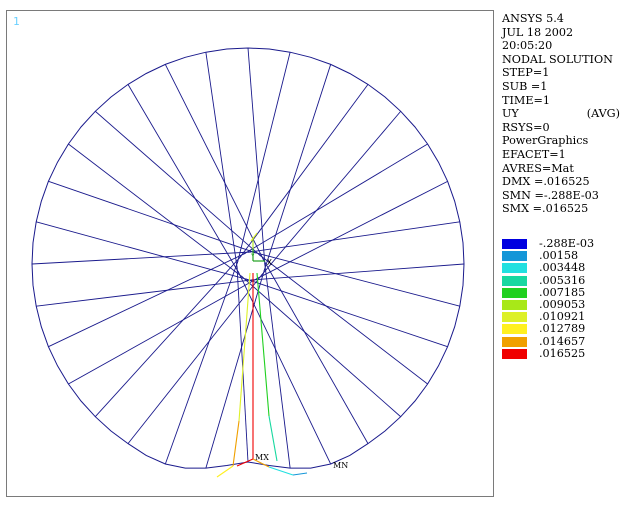 The width and height of the screenshot is (634, 510). I want to click on axis-label-x: X, so click(269, 262).